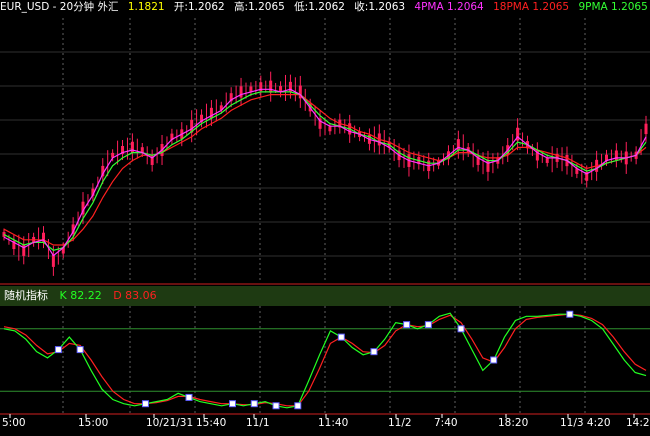  Describe the element at coordinates (585, 423) in the screenshot. I see `x-axis-tick-label: 11/3 4:20` at that location.